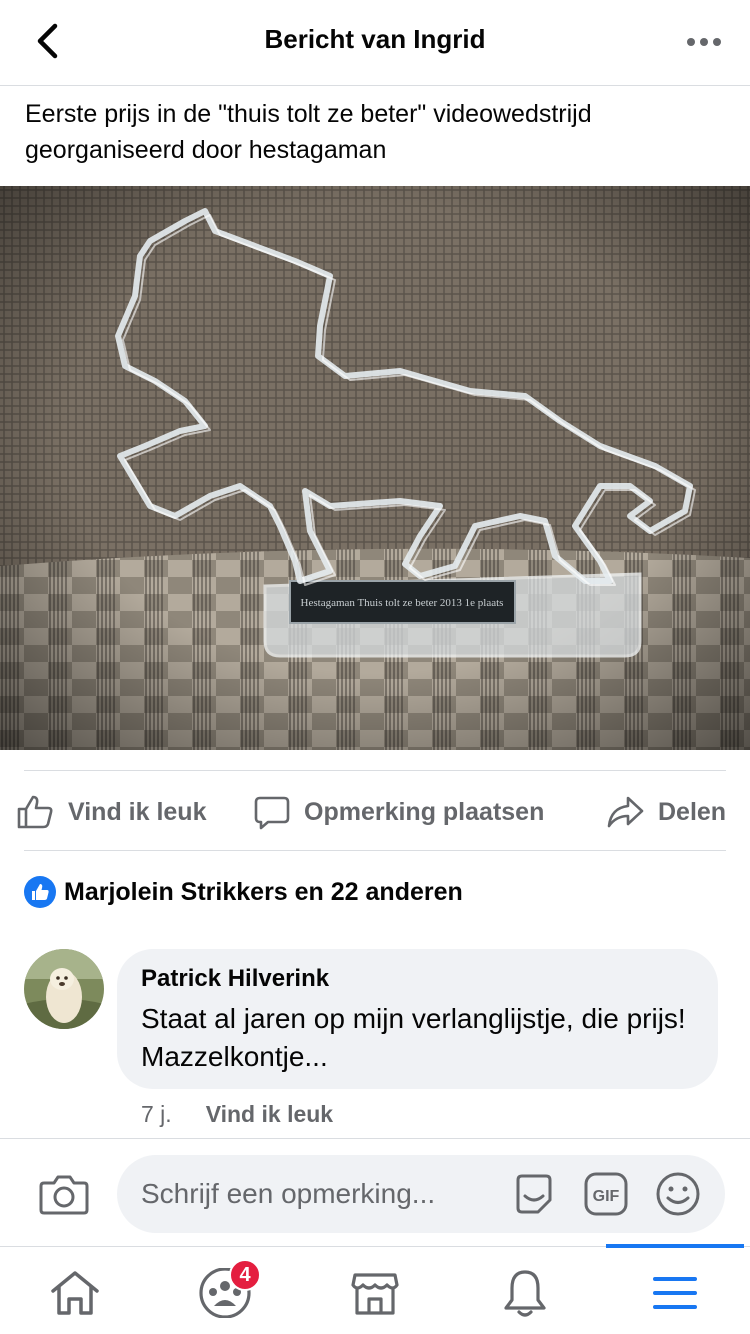  I want to click on camera-icon, so click(64, 1195).